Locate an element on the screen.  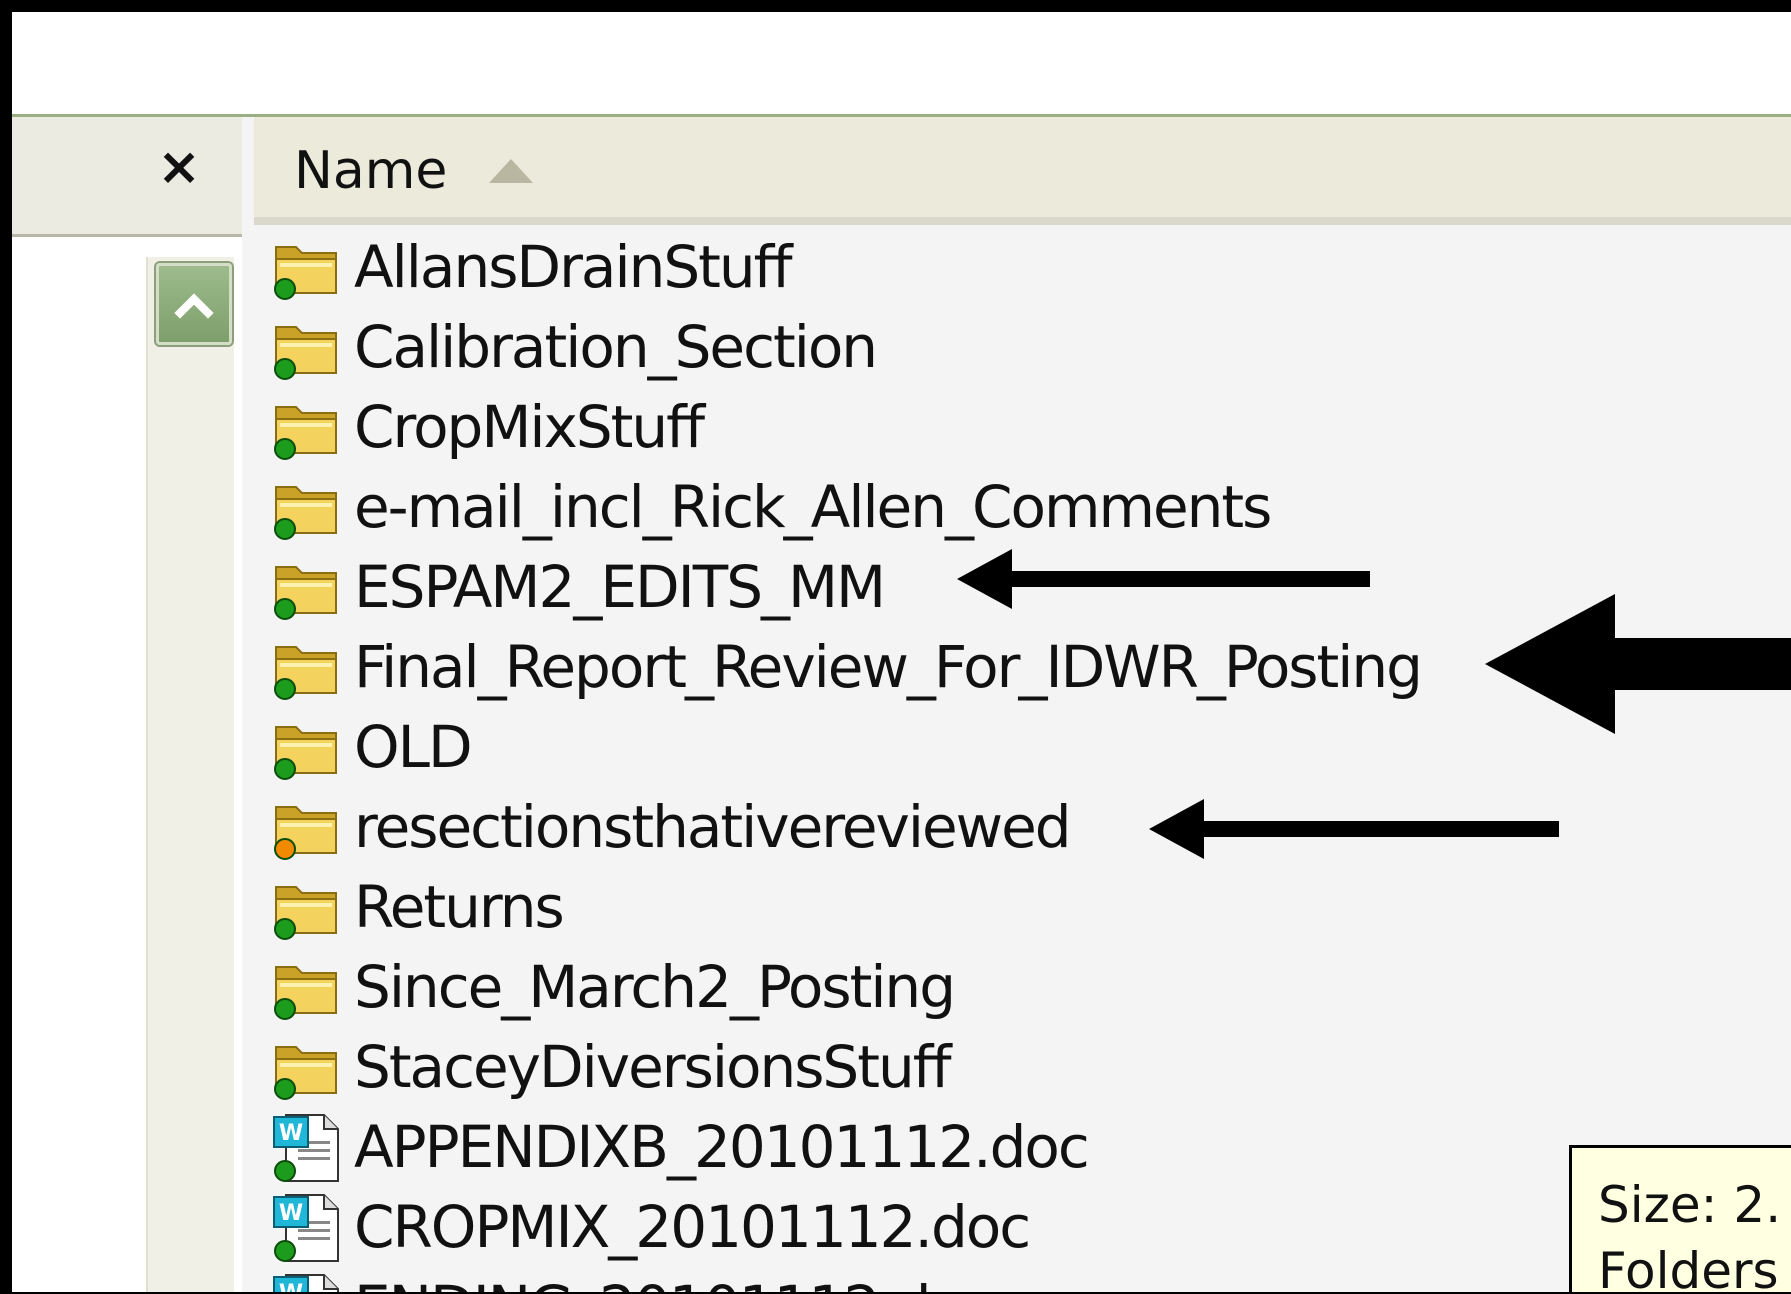
folder-row: AllansDrainStuff is located at coordinates (1016, 267).